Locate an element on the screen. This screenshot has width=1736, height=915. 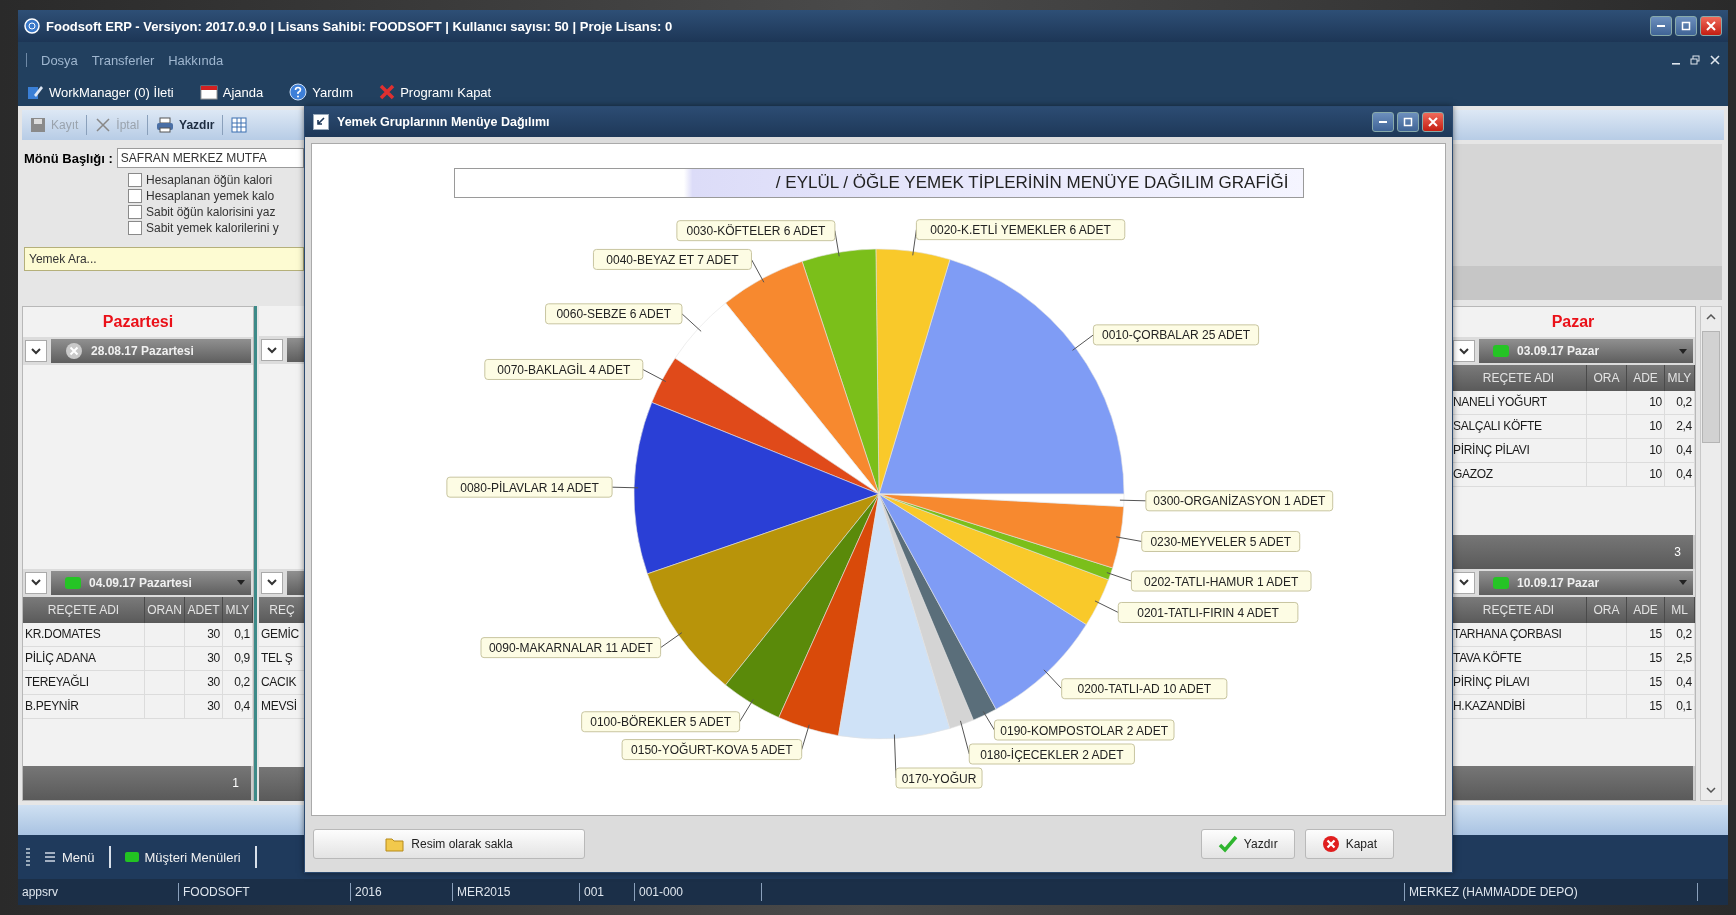
slice-label: 0020-K.ETLİ YEMEKLER 6 ADET is located at coordinates (1020, 230).